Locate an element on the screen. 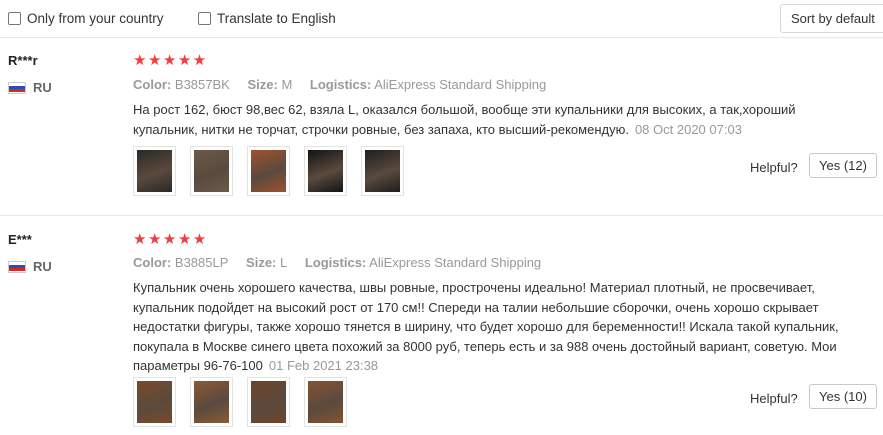 The width and height of the screenshot is (883, 435). reviewer-name: R***r is located at coordinates (23, 60).